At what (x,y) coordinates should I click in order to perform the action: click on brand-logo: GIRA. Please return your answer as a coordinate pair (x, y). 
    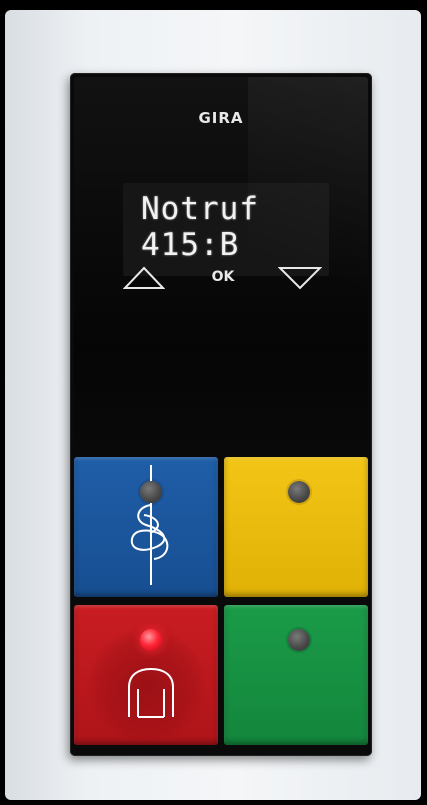
    Looking at the image, I should click on (221, 118).